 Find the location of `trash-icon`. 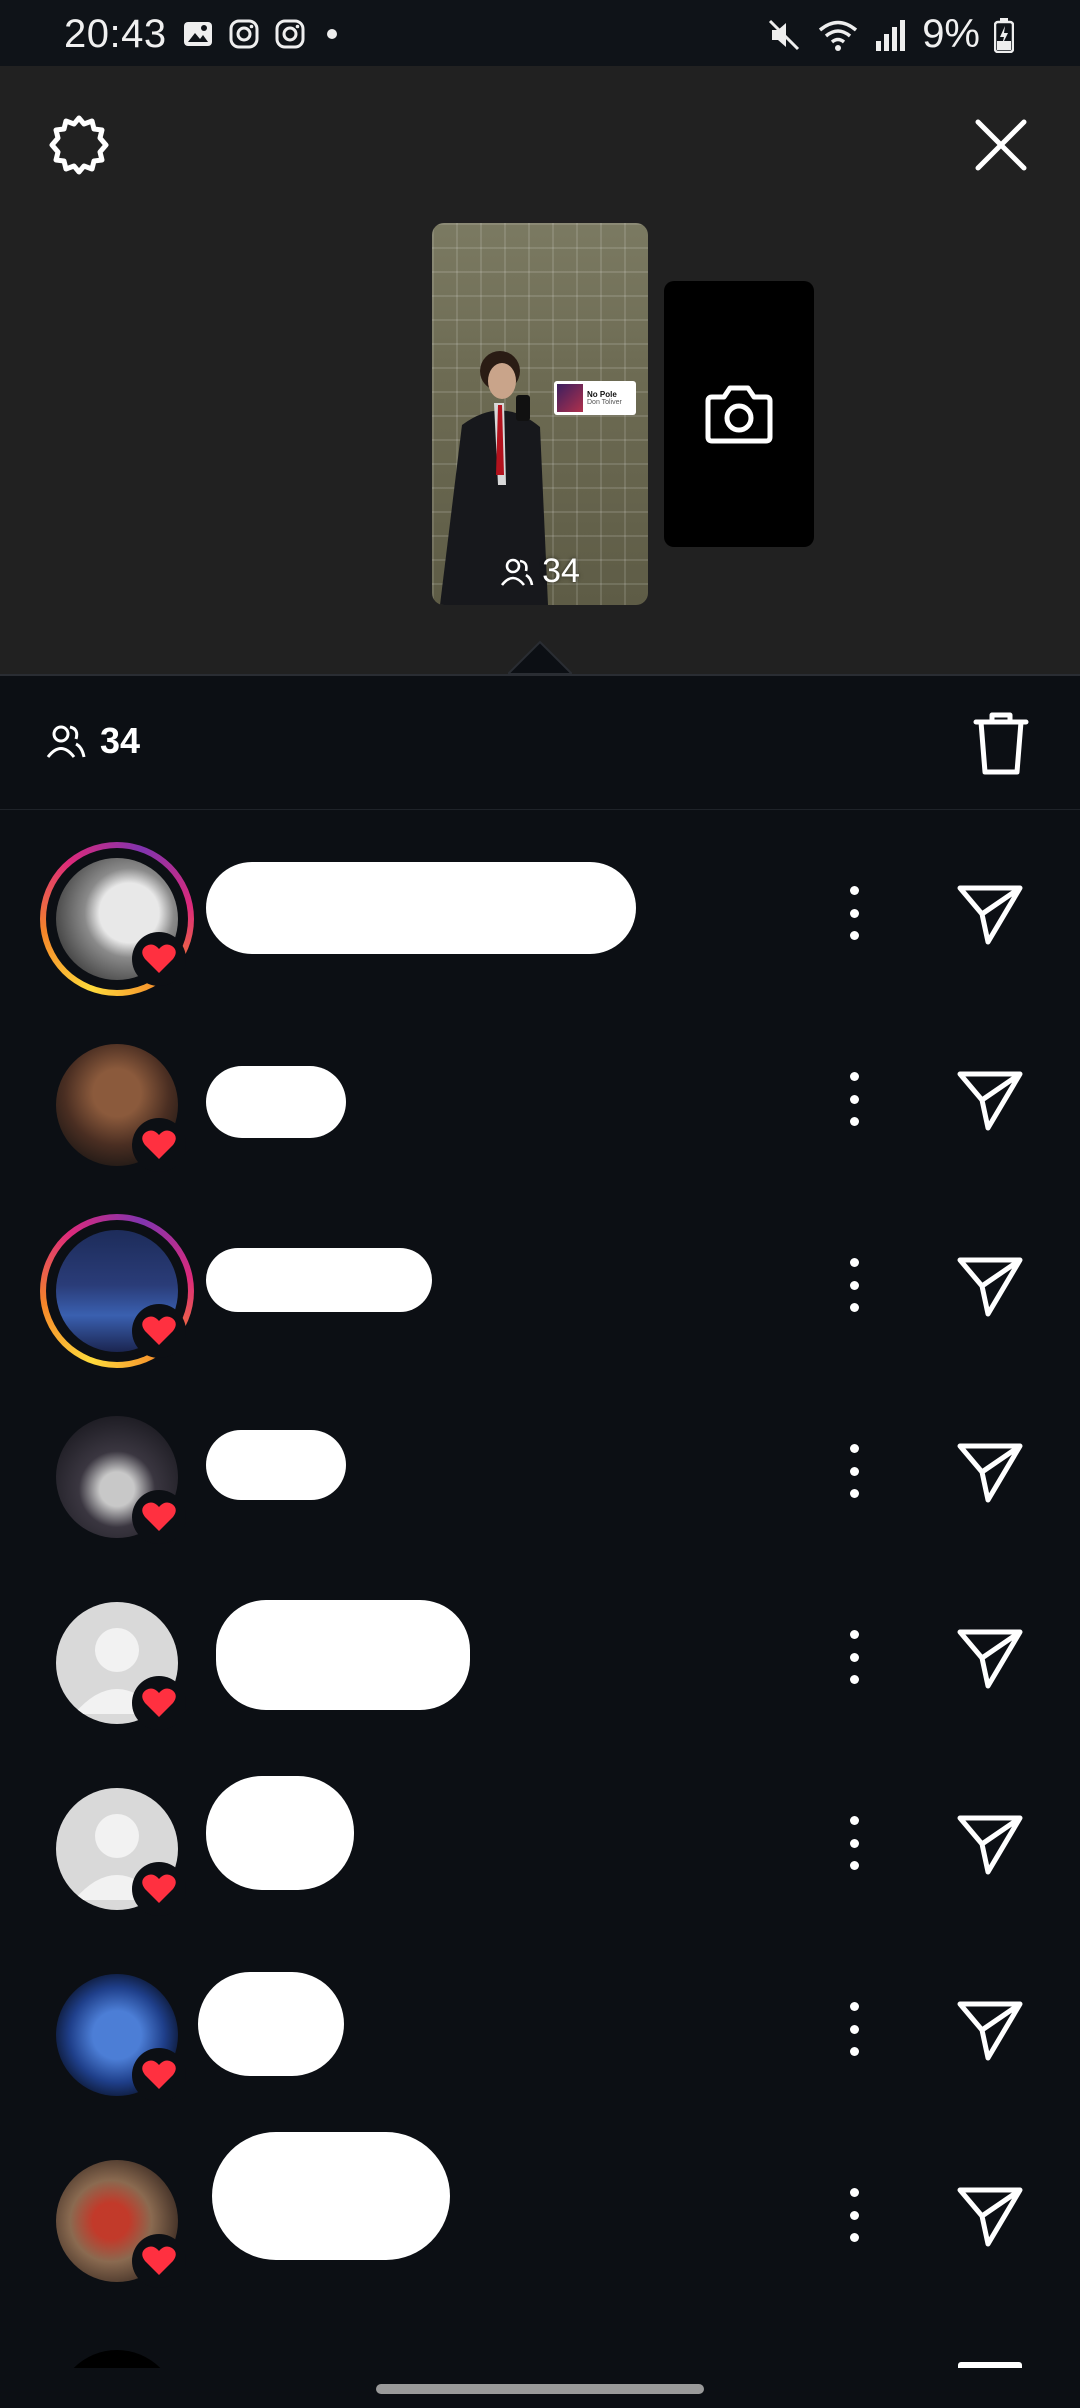

trash-icon is located at coordinates (1001, 743).